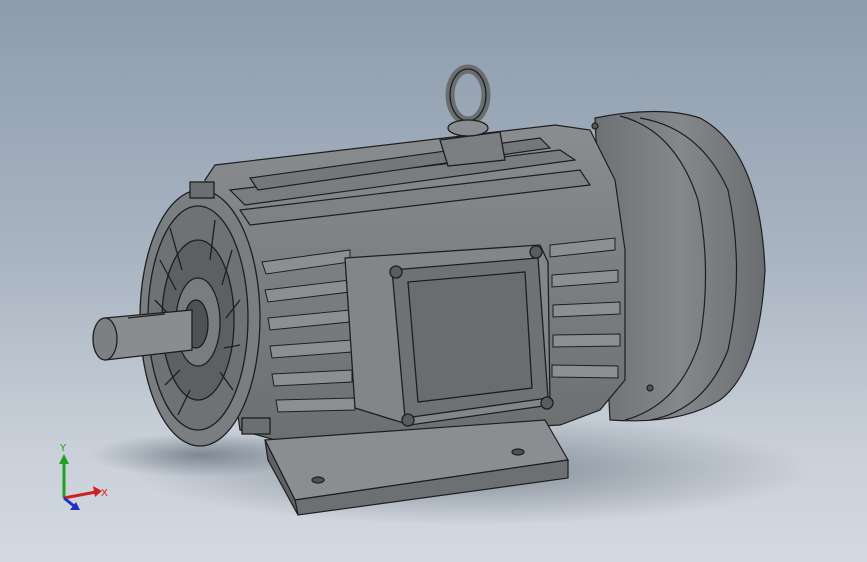 The width and height of the screenshot is (867, 562). What do you see at coordinates (63, 448) in the screenshot?
I see `y-axis-label: Y` at bounding box center [63, 448].